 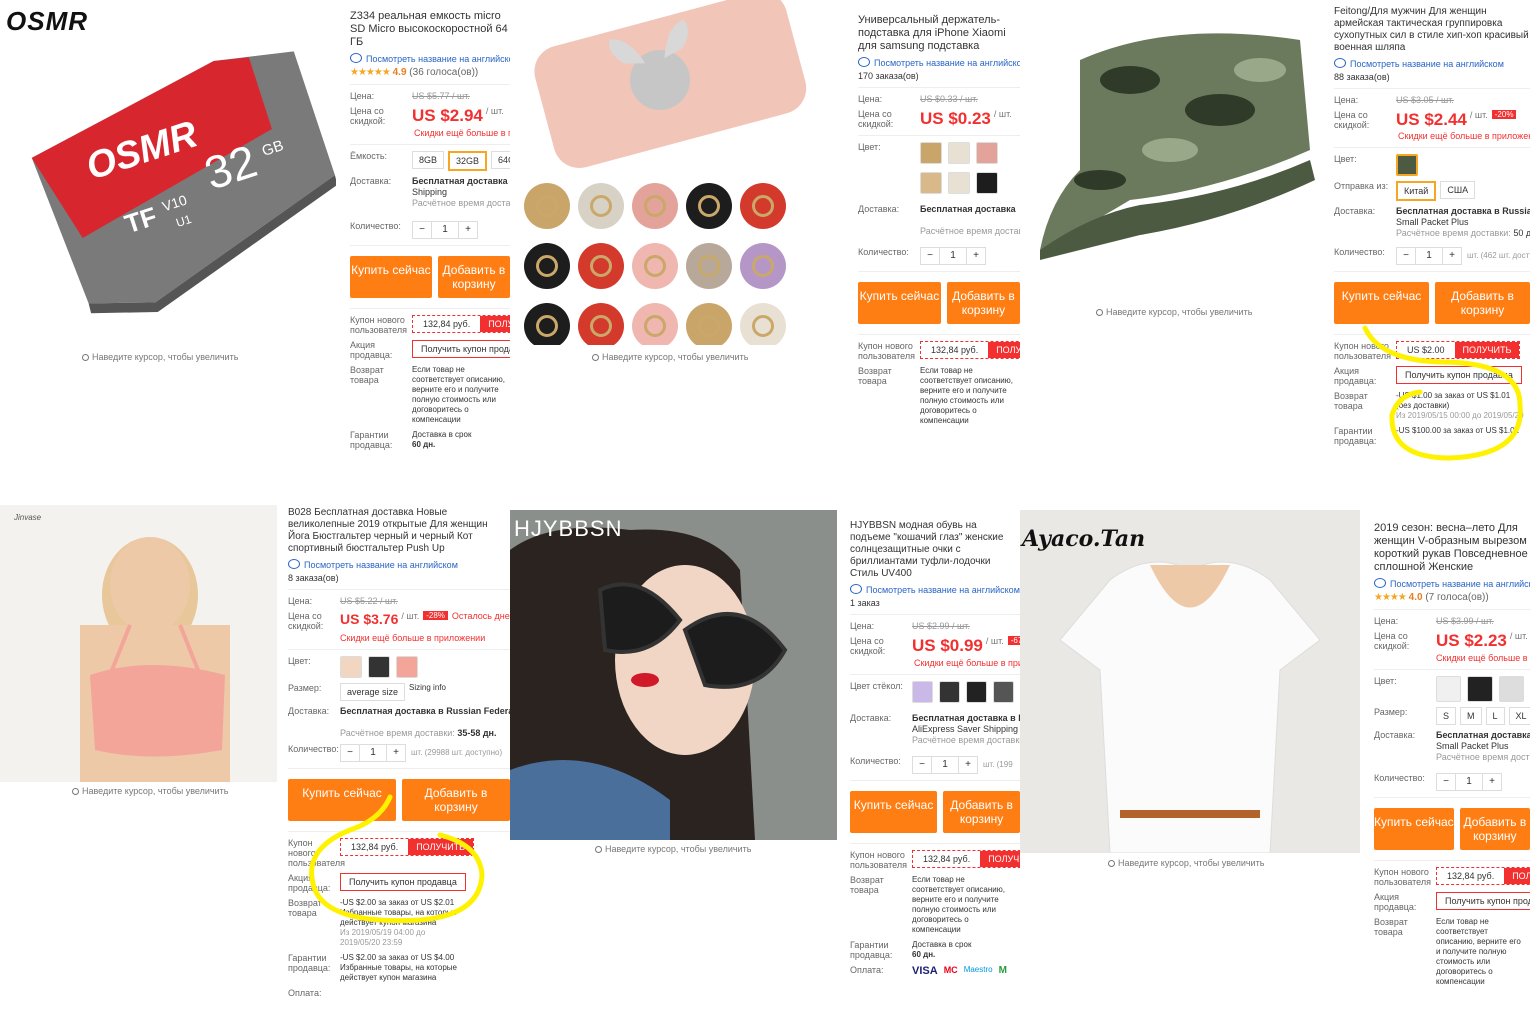 I want to click on rating: ★★★★ 4.0 (7 голоса(ов)), so click(x=1452, y=597).